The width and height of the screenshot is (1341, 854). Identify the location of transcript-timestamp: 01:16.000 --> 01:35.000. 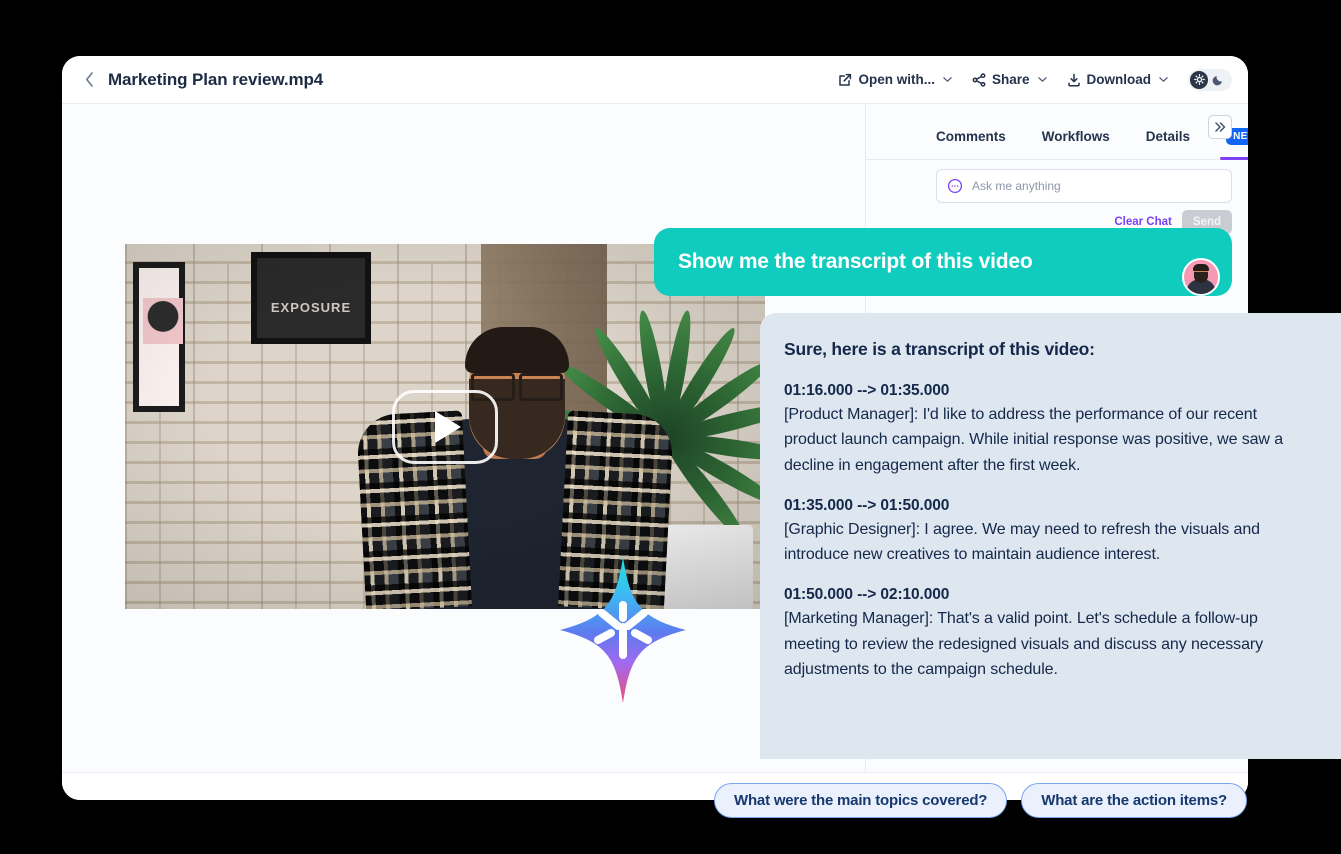
(867, 390).